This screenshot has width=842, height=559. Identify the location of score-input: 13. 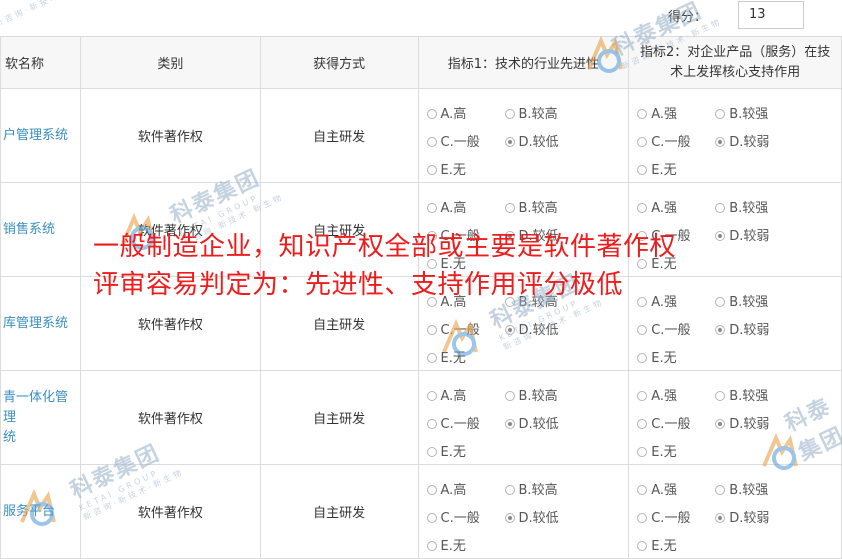
(771, 15).